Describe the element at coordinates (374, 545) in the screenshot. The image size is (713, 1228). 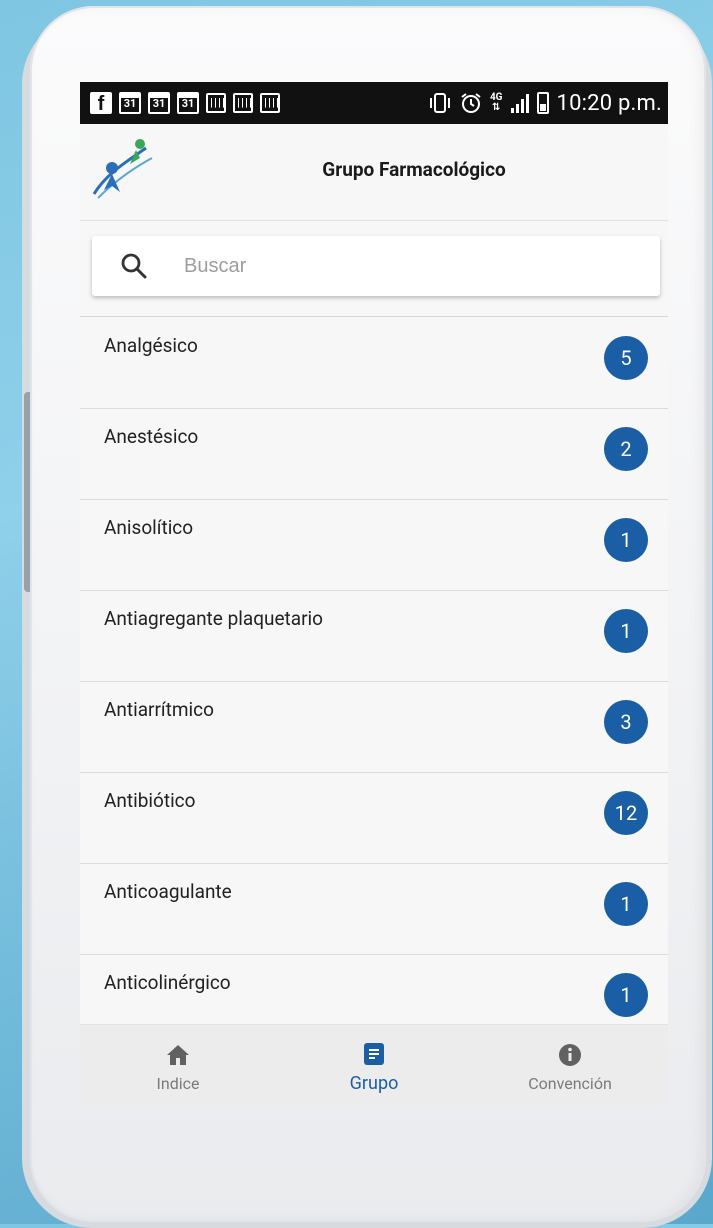
I see `list-item: Anisolítico 1` at that location.